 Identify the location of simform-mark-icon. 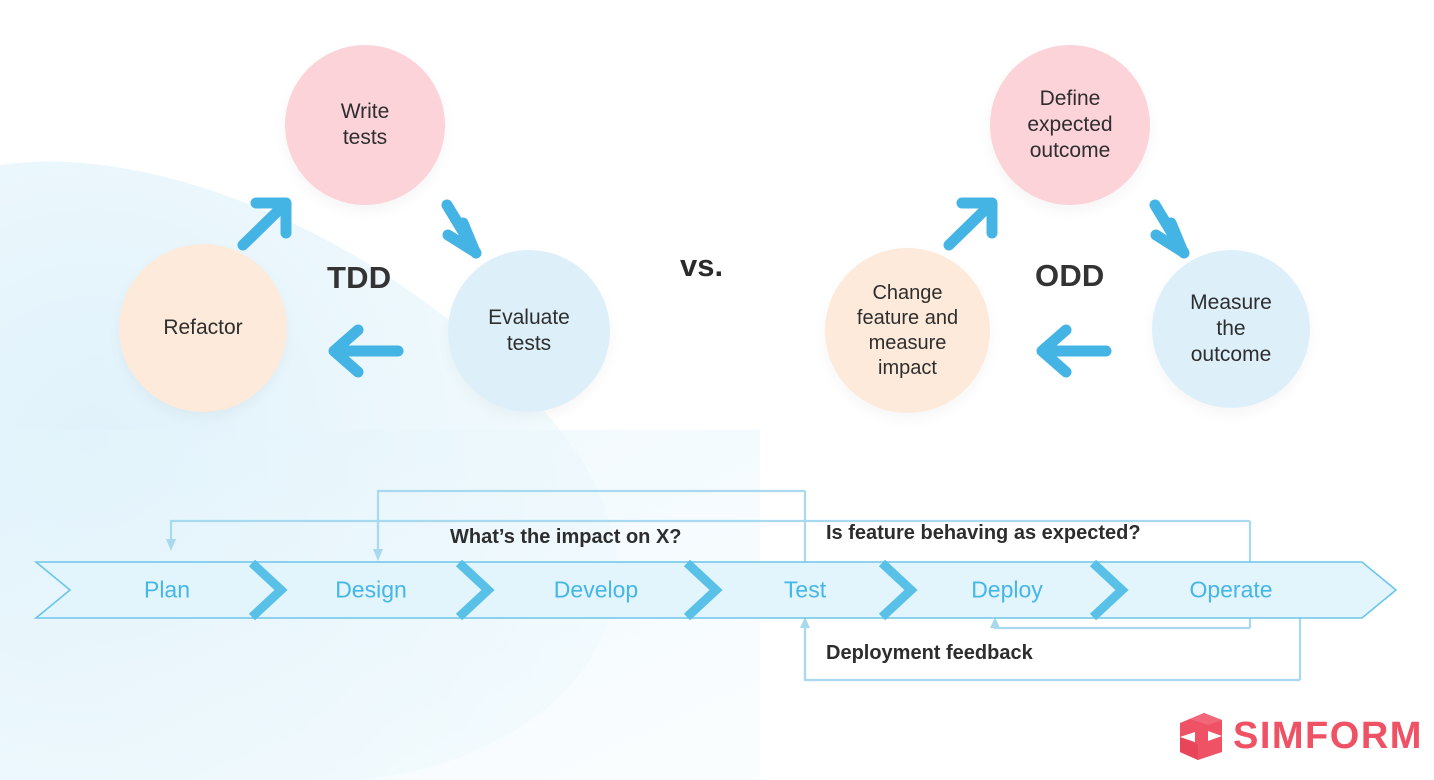
(1201, 736).